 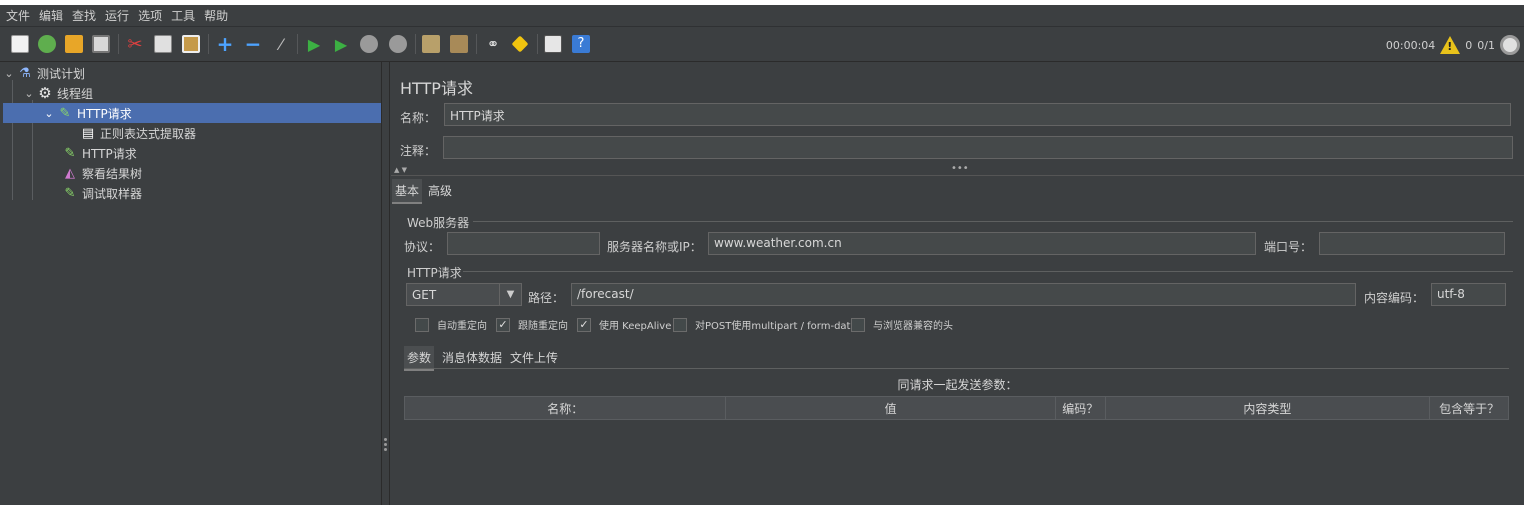 What do you see at coordinates (977, 114) in the screenshot?
I see `name-field: HTTP请求` at bounding box center [977, 114].